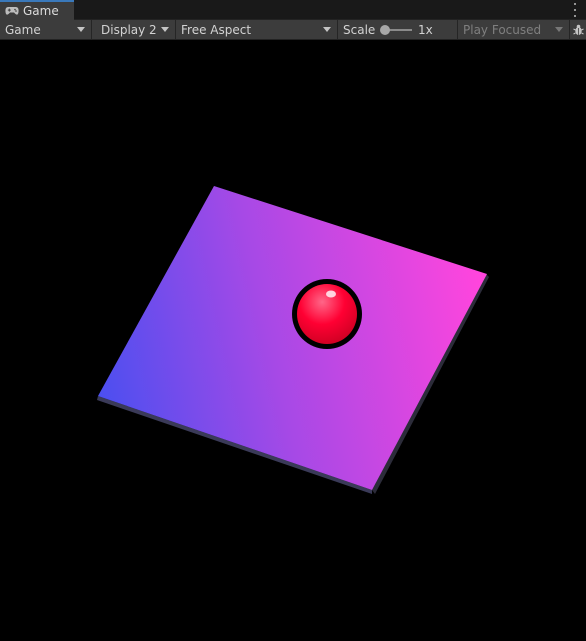 The image size is (586, 641). Describe the element at coordinates (46, 29) in the screenshot. I see `view-mode-dropdown: Game` at that location.